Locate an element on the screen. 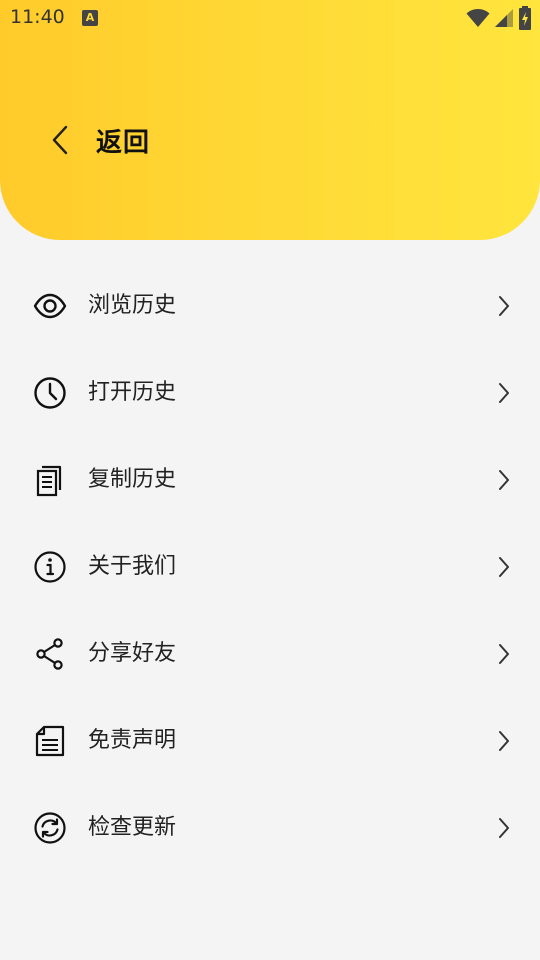  menu-item-open-history: 打开历史 is located at coordinates (270, 392).